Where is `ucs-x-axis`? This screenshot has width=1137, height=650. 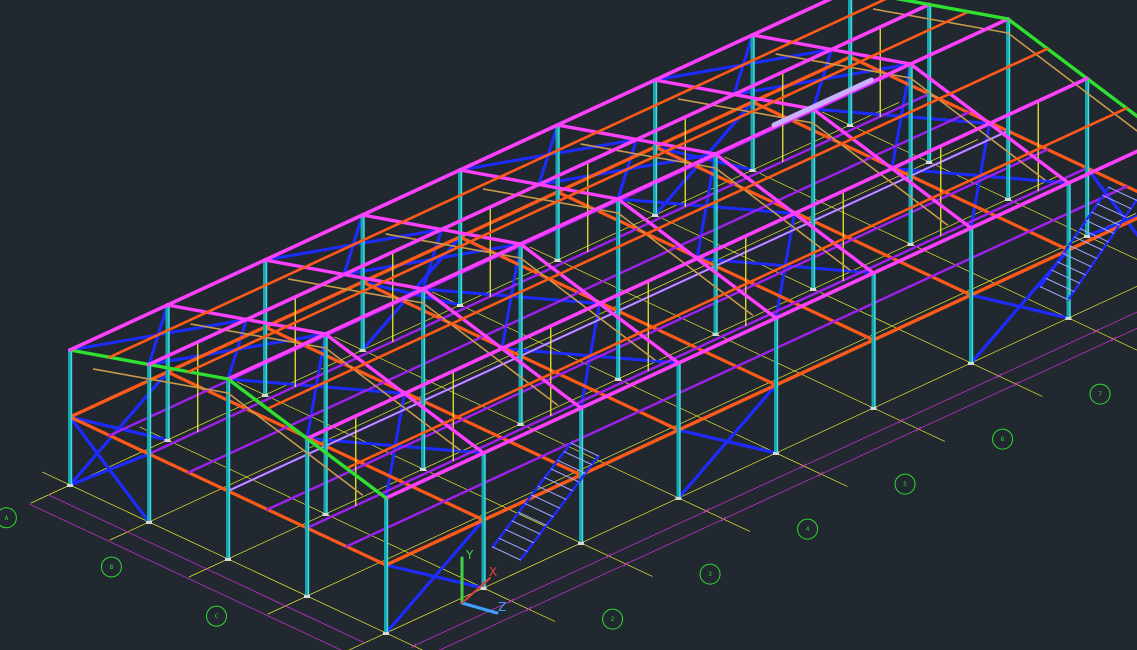 ucs-x-axis is located at coordinates (476, 590).